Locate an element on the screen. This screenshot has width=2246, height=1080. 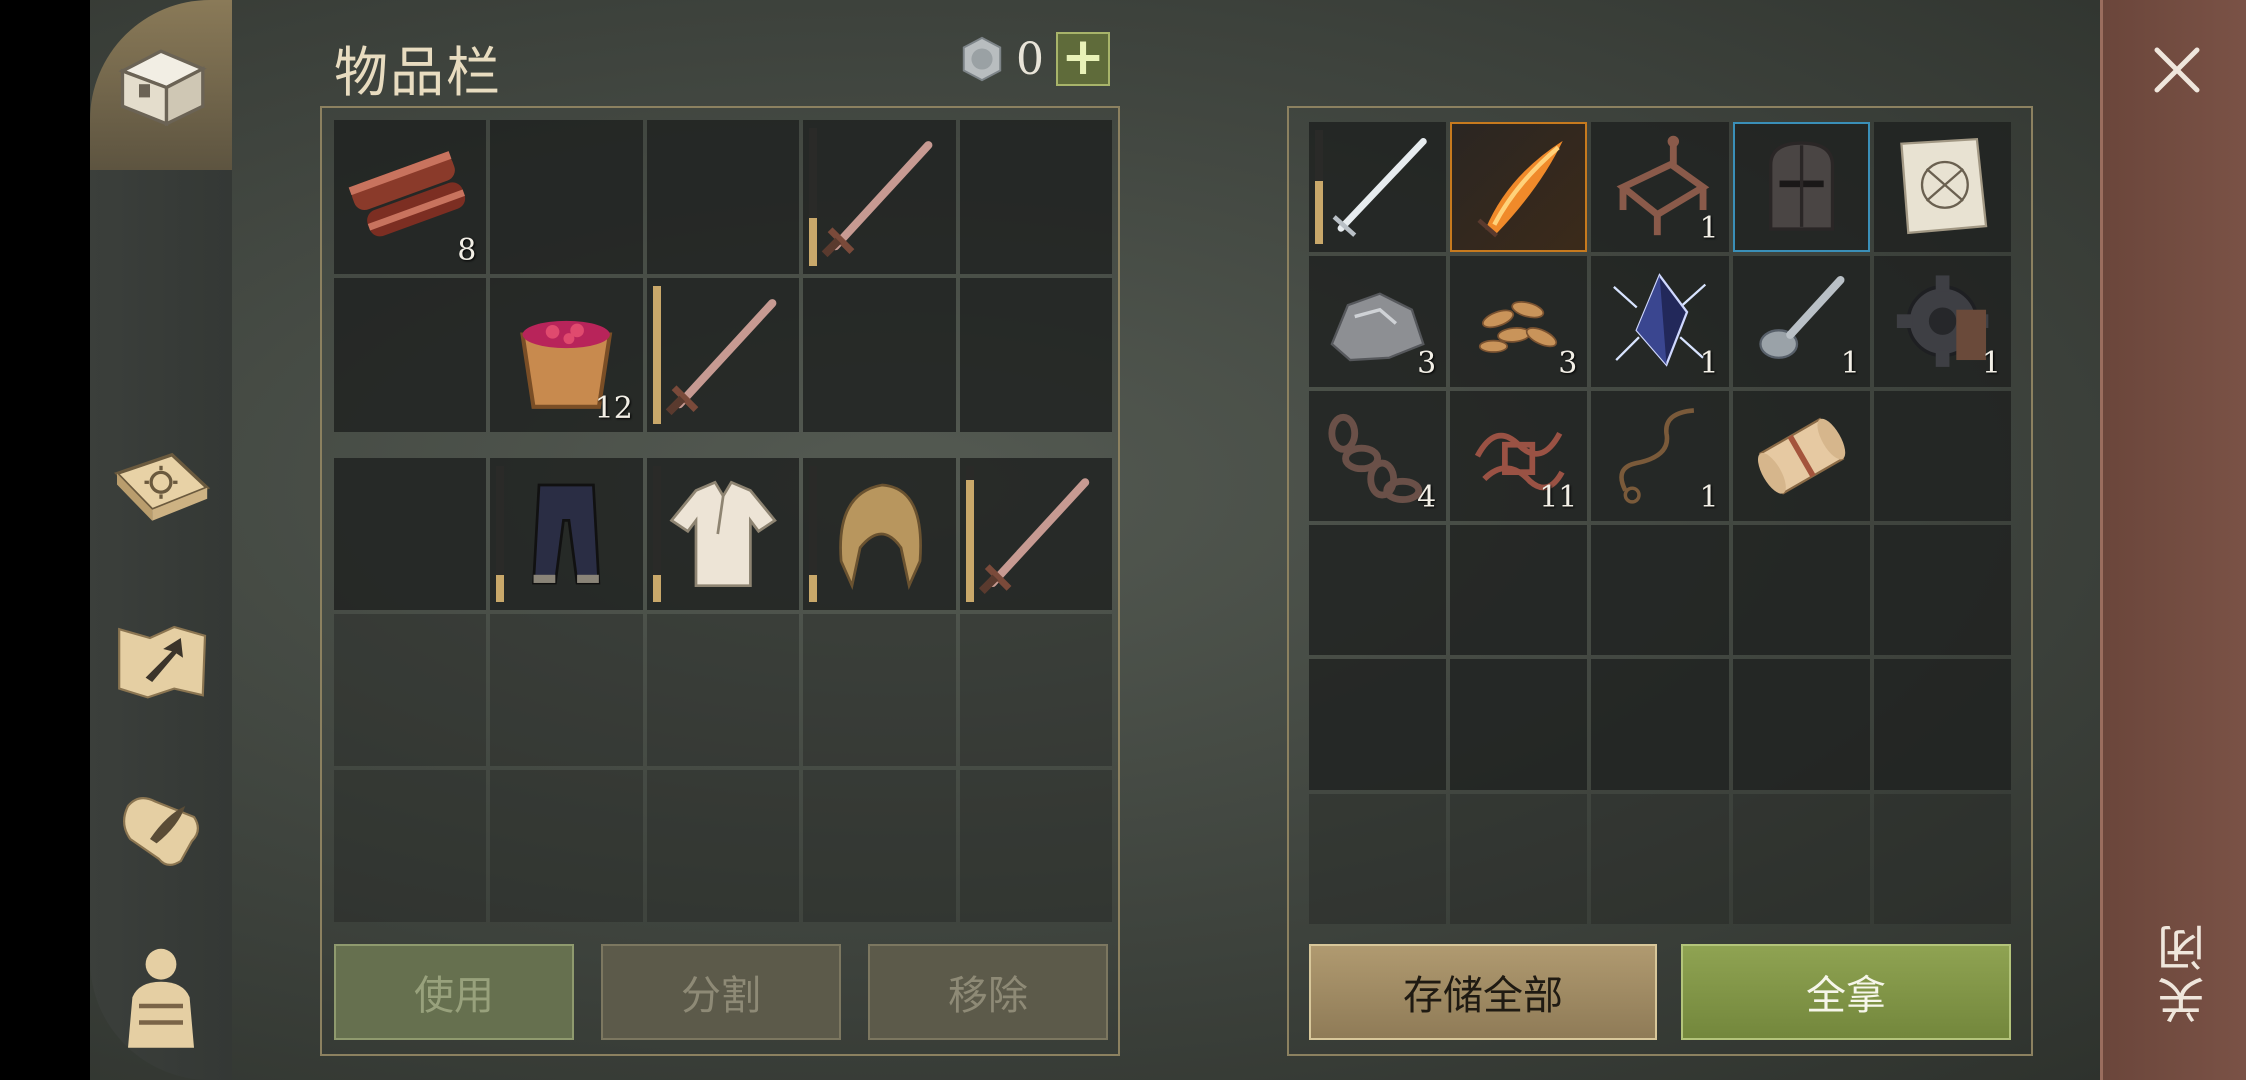
currency-value: 0 is located at coordinates (1030, 59).